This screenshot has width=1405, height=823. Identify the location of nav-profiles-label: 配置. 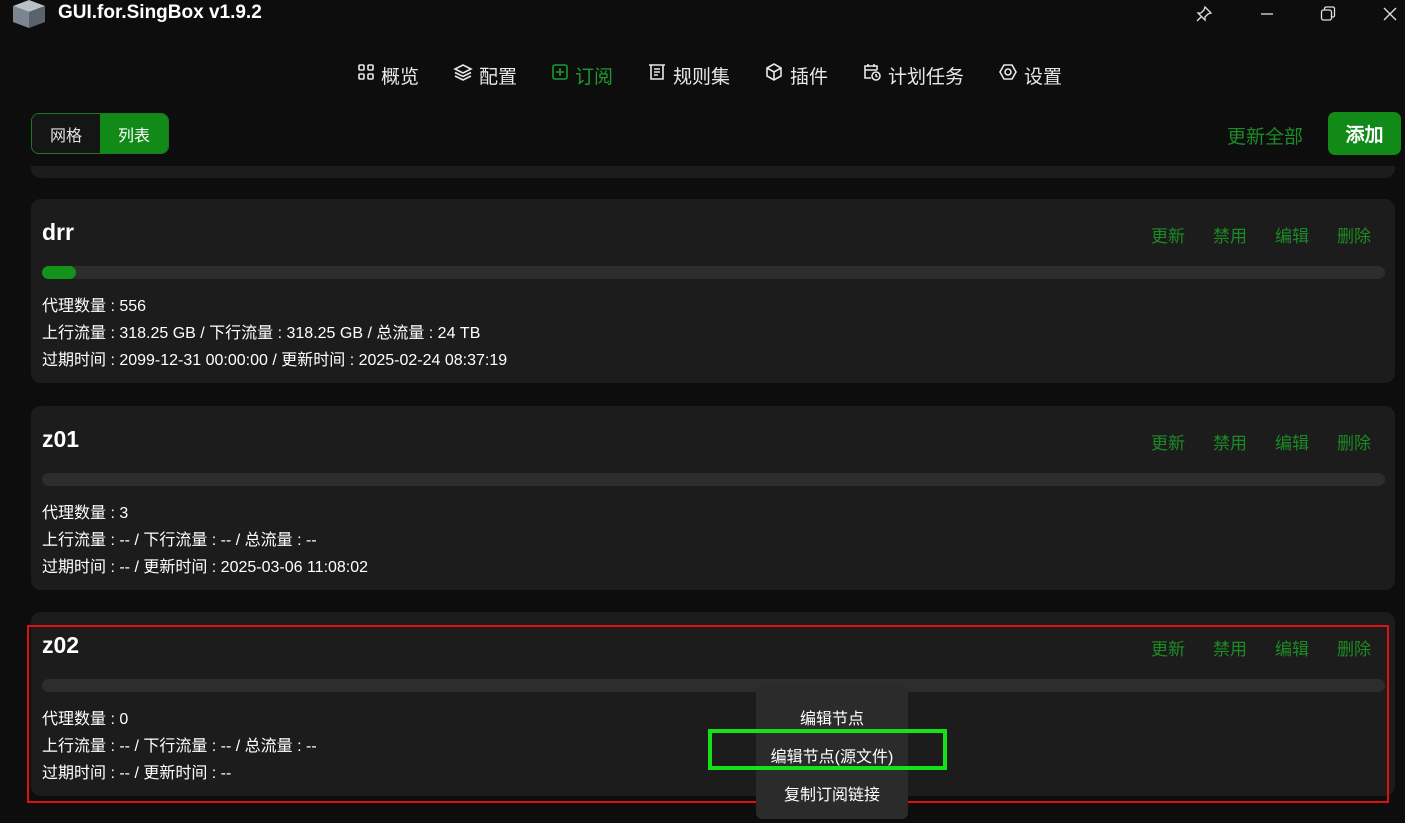
(497, 77).